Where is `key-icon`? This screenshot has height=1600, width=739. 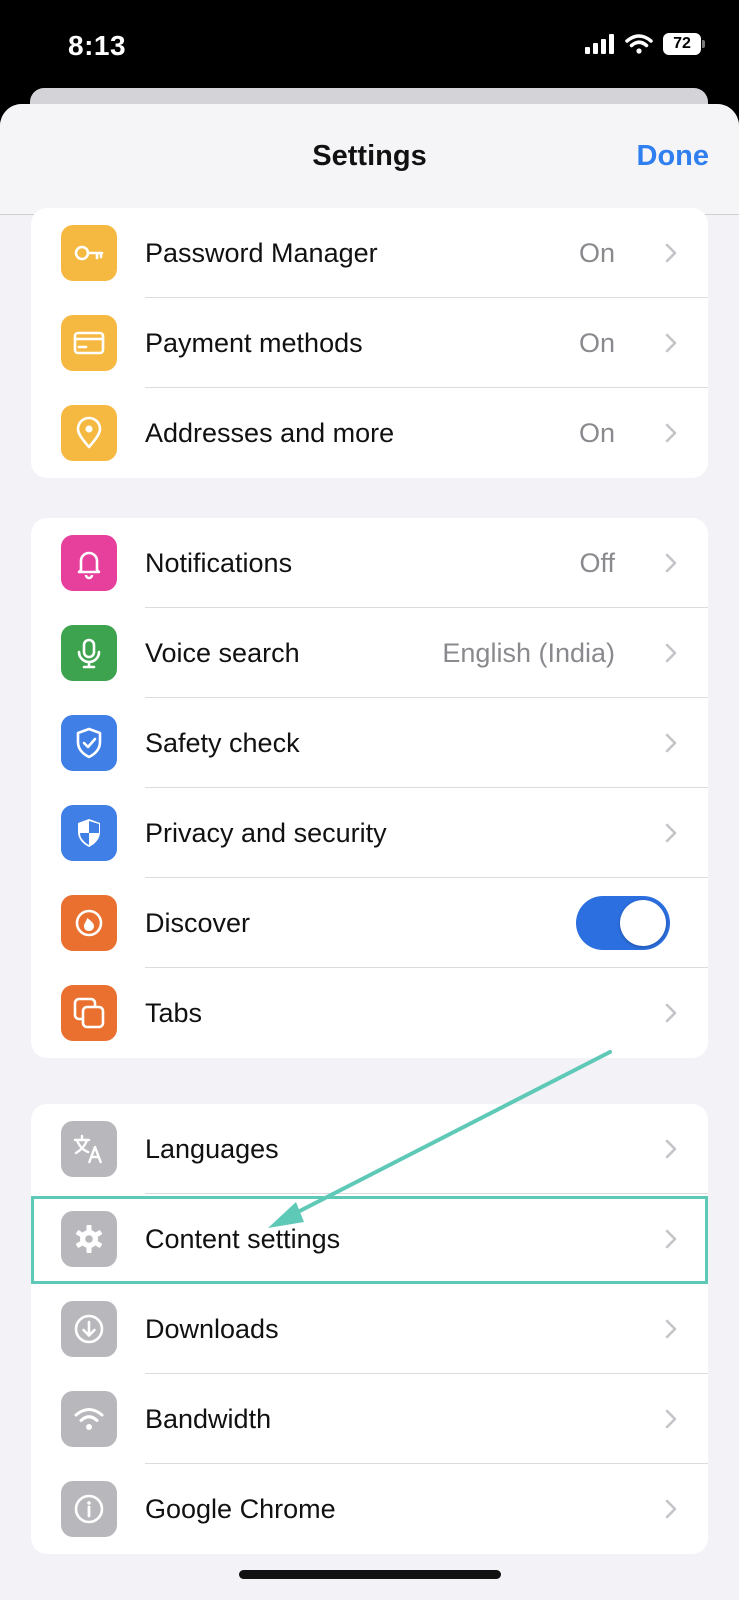
key-icon is located at coordinates (89, 253).